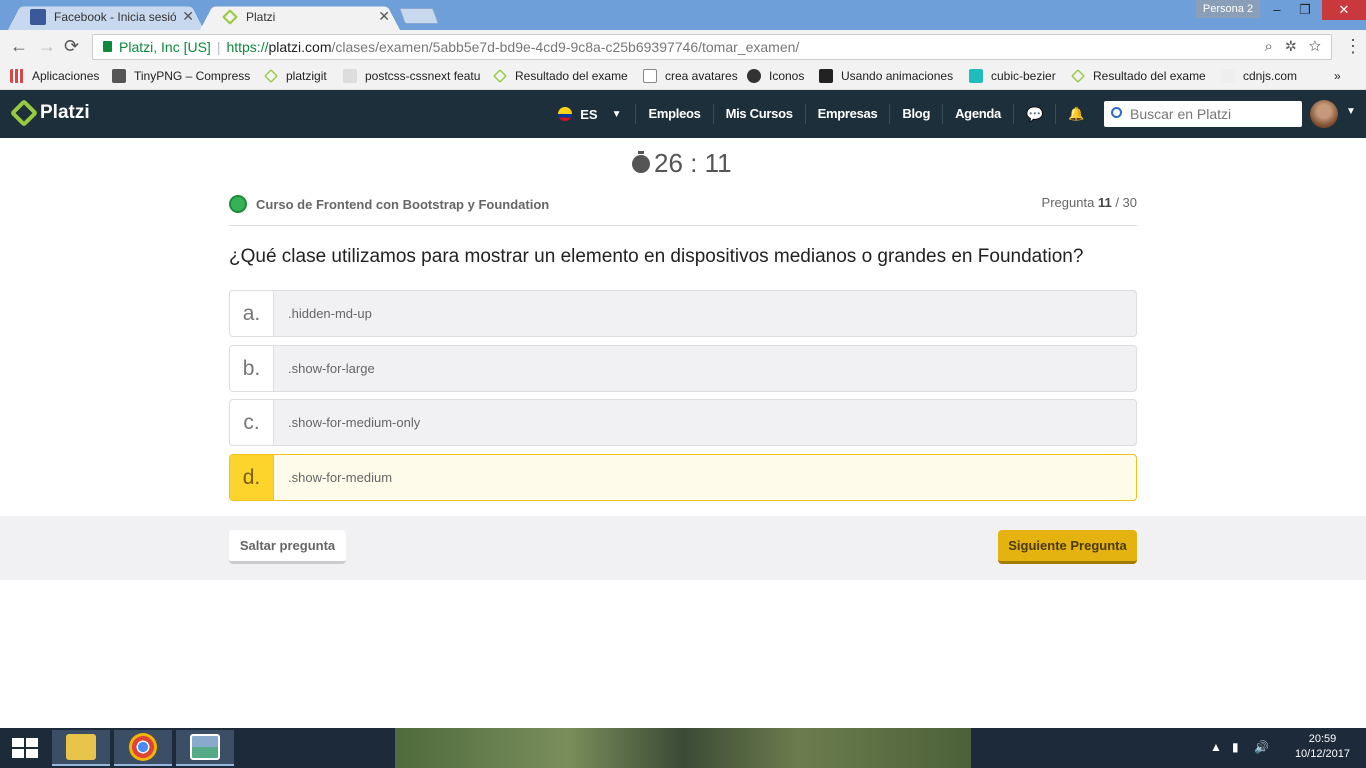 The width and height of the screenshot is (1366, 768). Describe the element at coordinates (886, 76) in the screenshot. I see `bookmark-item: Usando animaciones` at that location.